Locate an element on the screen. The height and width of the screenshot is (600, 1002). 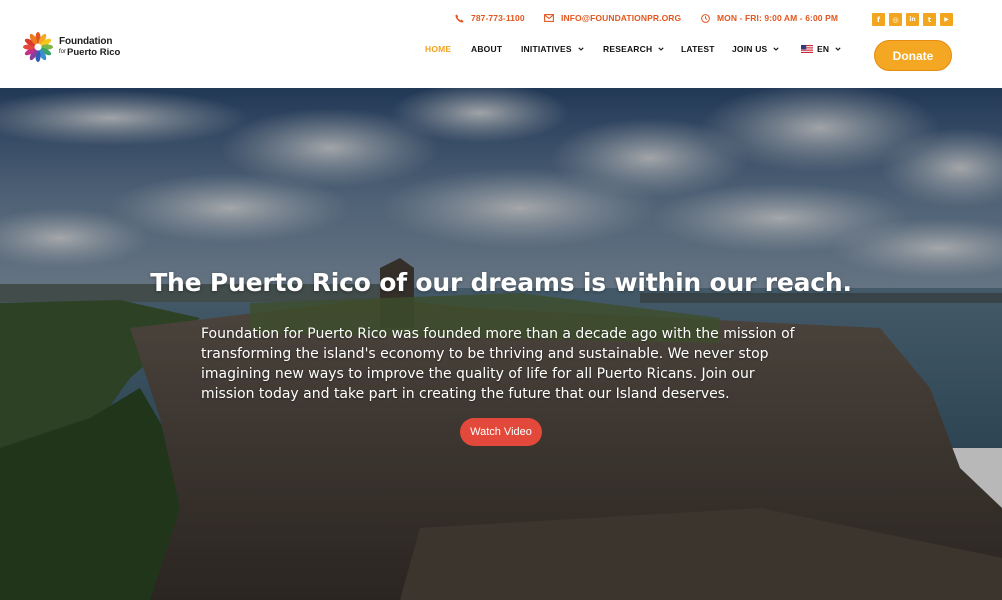
nav-item-latest: LATEST is located at coordinates (698, 49).